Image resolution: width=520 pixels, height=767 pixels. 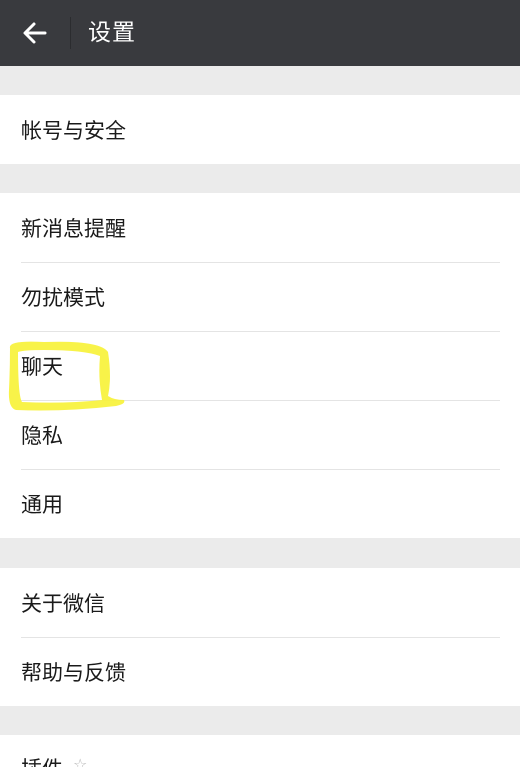 What do you see at coordinates (70, 33) in the screenshot?
I see `header-divider` at bounding box center [70, 33].